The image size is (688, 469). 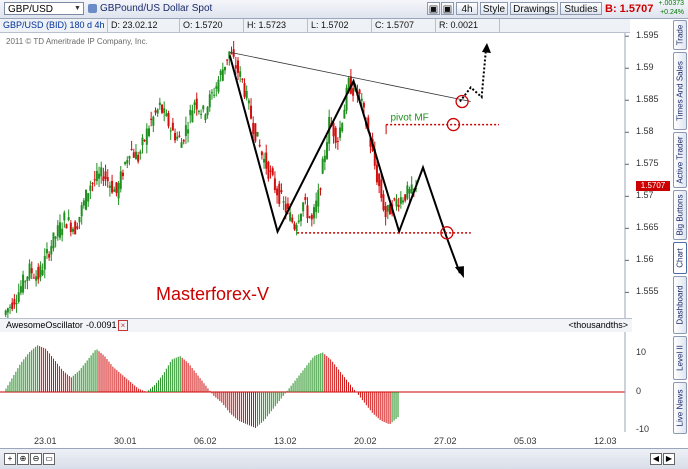 I want to click on side-tab-dashboard: Dashboard, so click(x=680, y=305).